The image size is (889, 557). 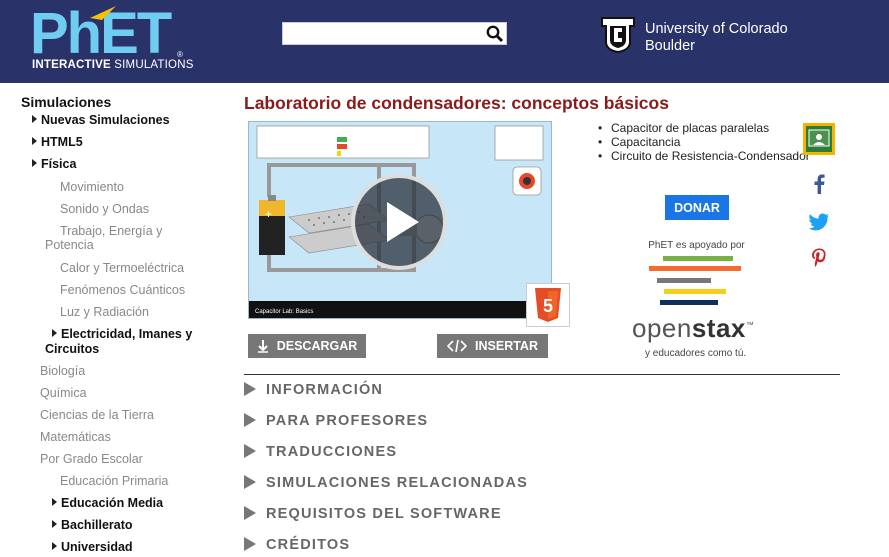 I want to click on logo-sub-rest: SIMULATIONS, so click(x=152, y=65).